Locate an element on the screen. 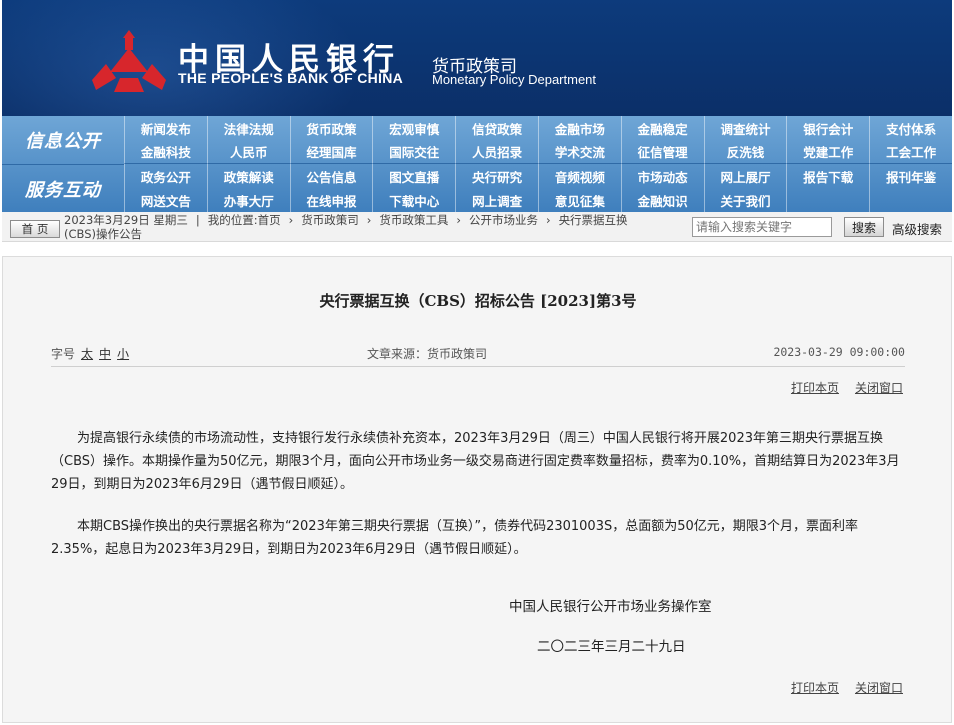 Image resolution: width=954 pixels, height=725 pixels. signature-date: 二〇二三年三月二十九日 is located at coordinates (611, 647).